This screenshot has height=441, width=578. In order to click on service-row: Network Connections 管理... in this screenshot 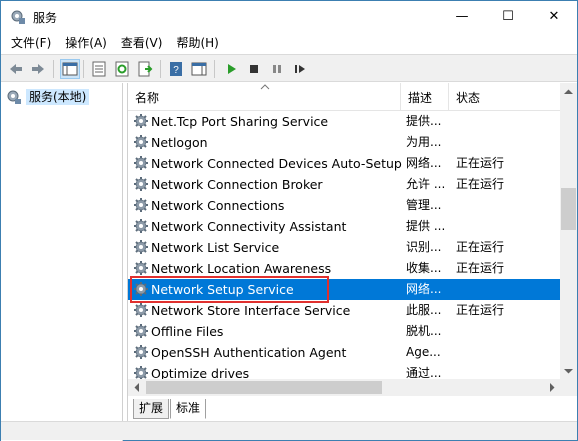, I will do `click(344, 205)`.